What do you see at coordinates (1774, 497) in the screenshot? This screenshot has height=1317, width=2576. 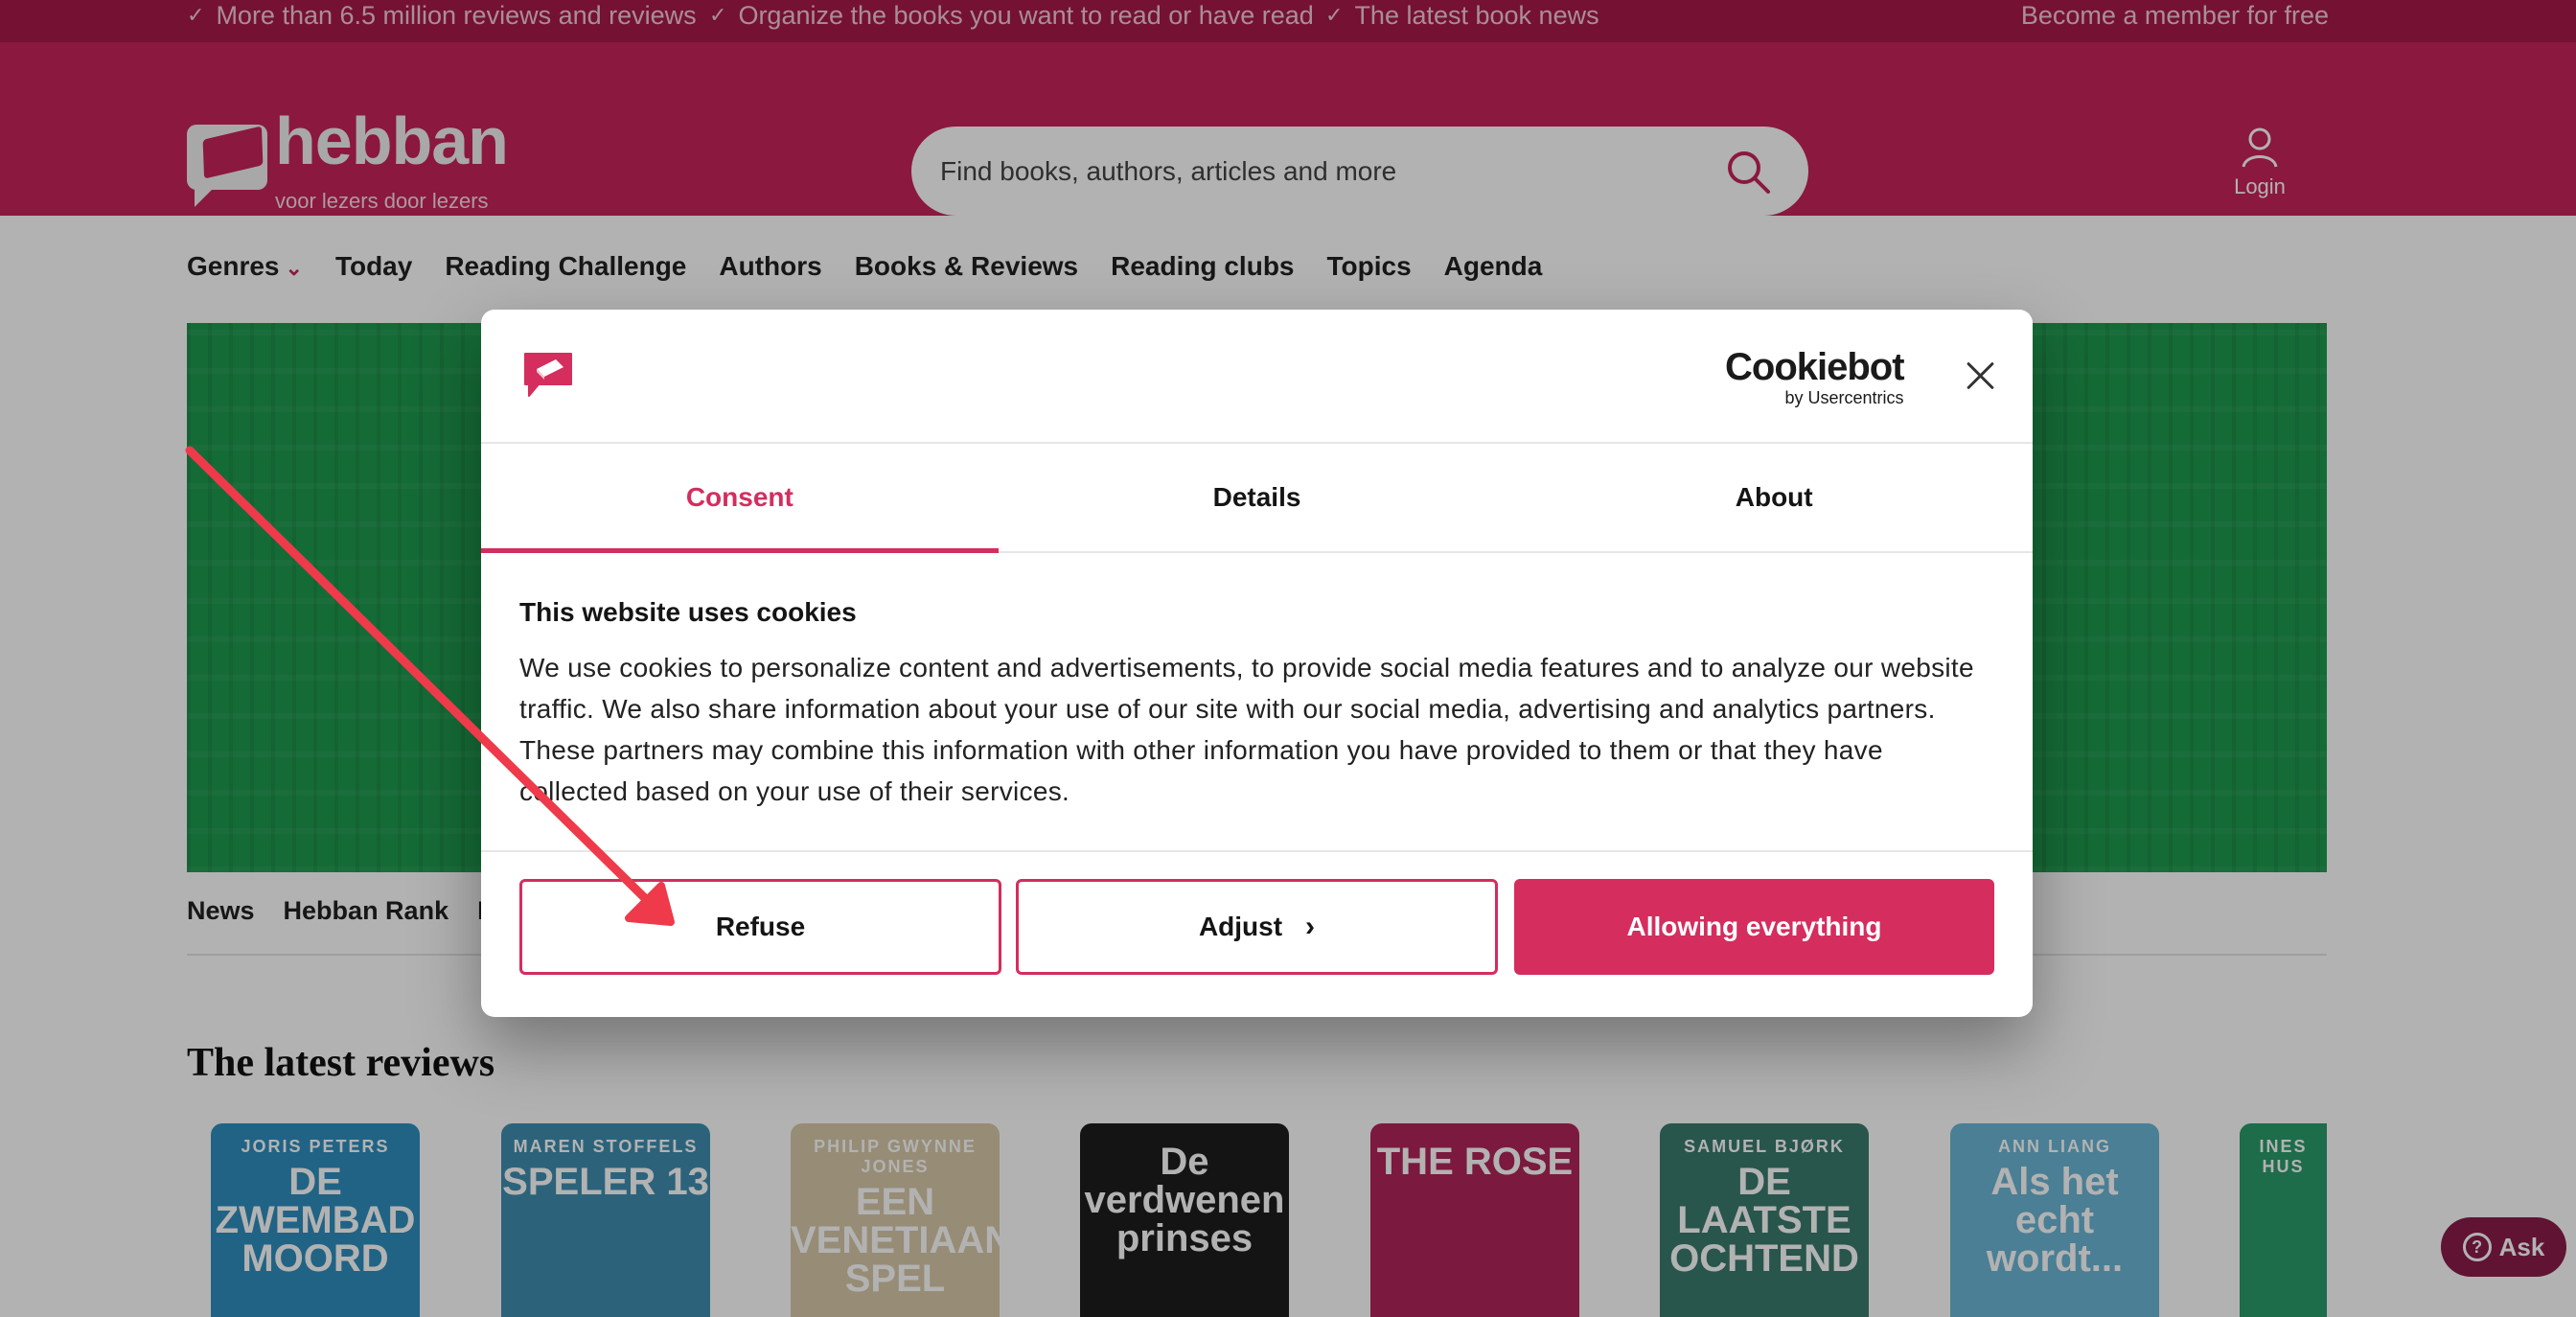 I see `tab-about: About` at bounding box center [1774, 497].